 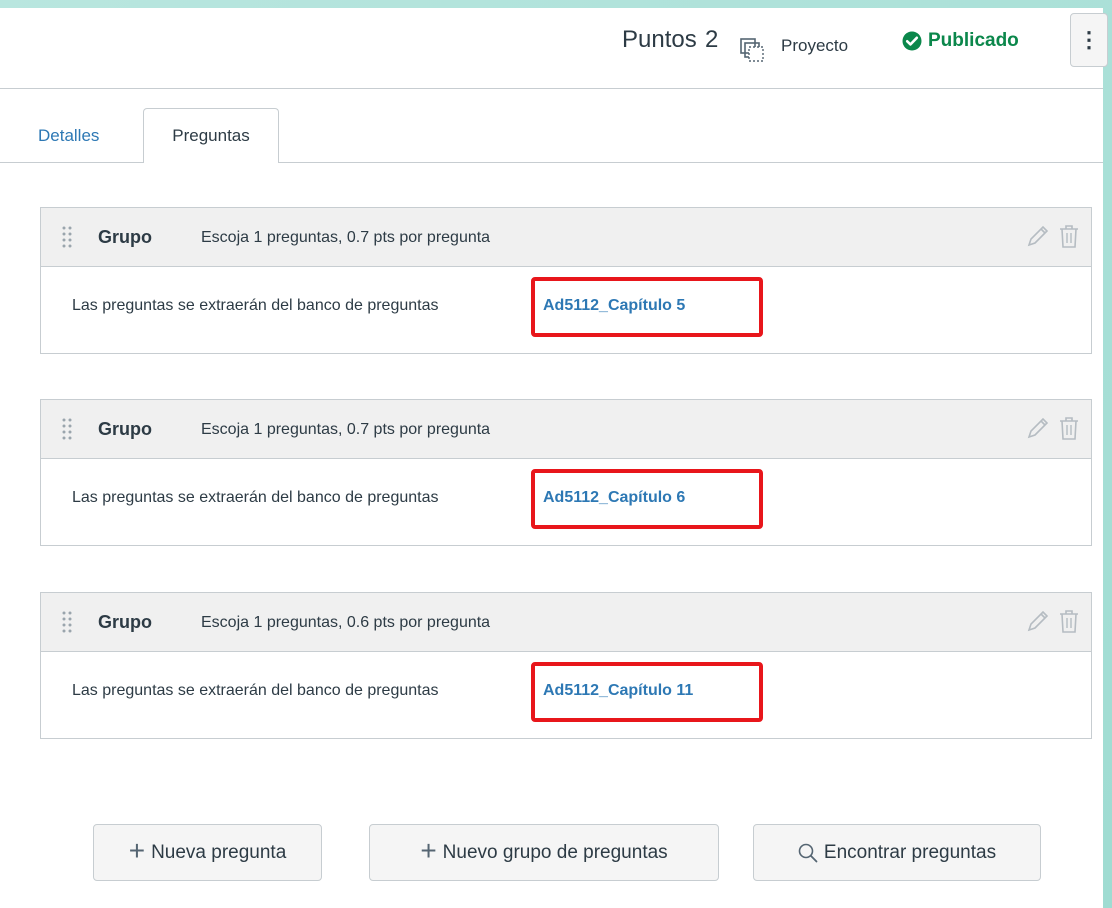 I want to click on check-circle-icon, so click(x=912, y=41).